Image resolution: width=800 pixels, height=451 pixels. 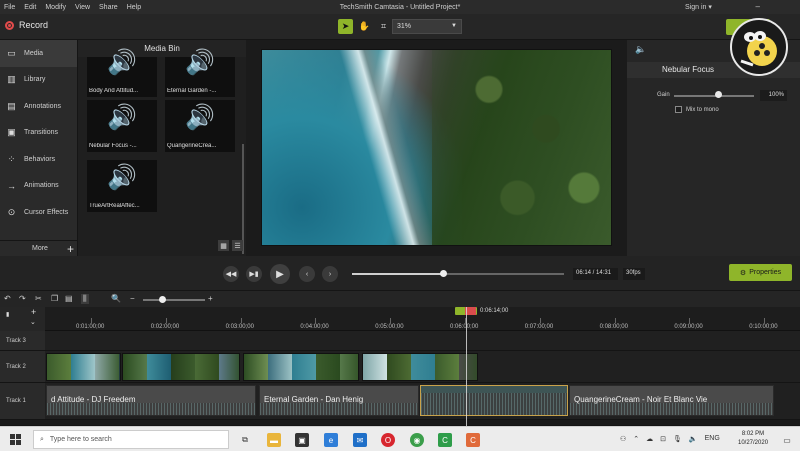 I want to click on sidebar-item-animations: → Animations, so click(x=38, y=186).